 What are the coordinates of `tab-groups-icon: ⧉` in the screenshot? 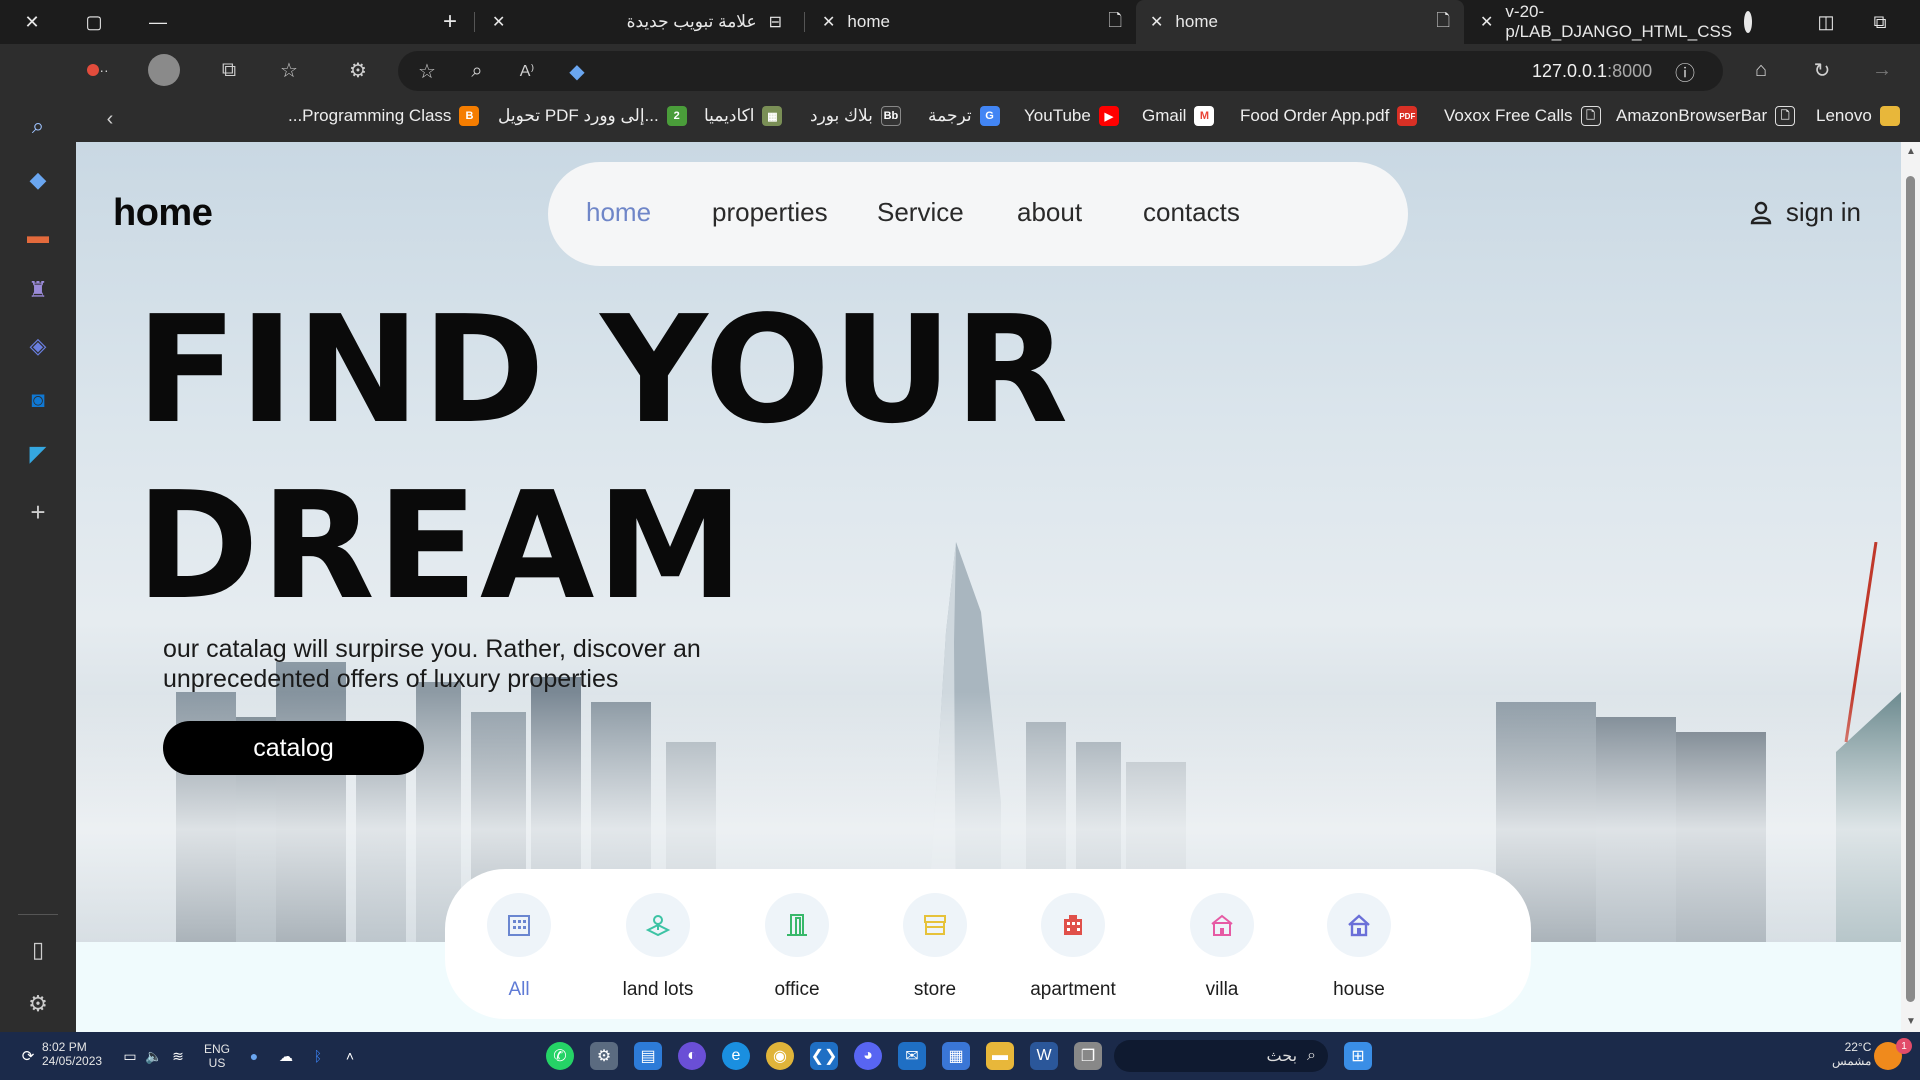 It's located at (229, 70).